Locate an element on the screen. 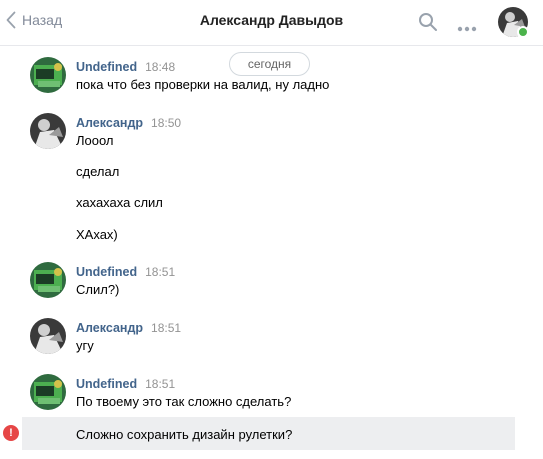 The image size is (543, 459). message-time: 18:50 is located at coordinates (166, 123).